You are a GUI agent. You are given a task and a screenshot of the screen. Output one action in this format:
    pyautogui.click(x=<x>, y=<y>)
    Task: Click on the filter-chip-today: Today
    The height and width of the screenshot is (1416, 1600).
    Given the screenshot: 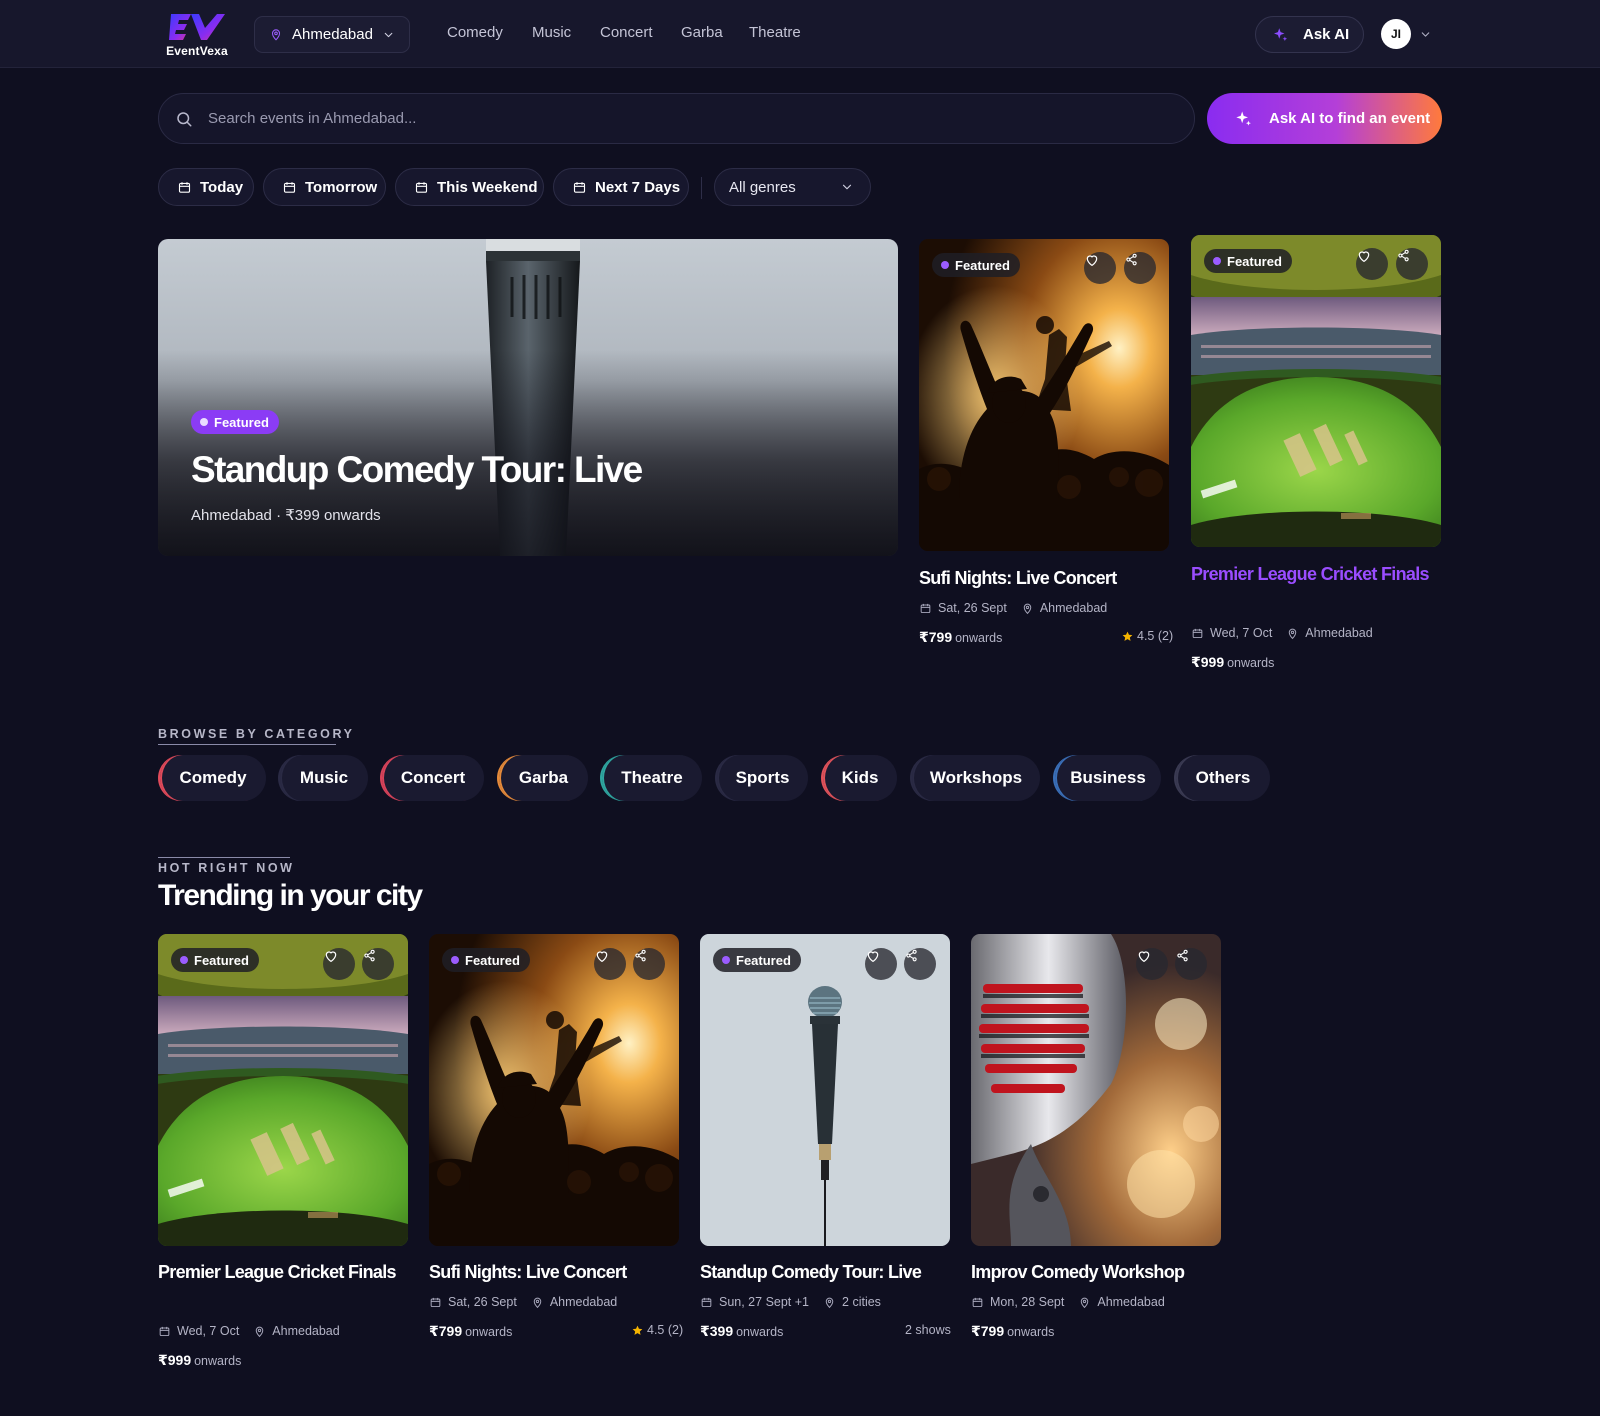 What is the action you would take?
    pyautogui.click(x=206, y=187)
    